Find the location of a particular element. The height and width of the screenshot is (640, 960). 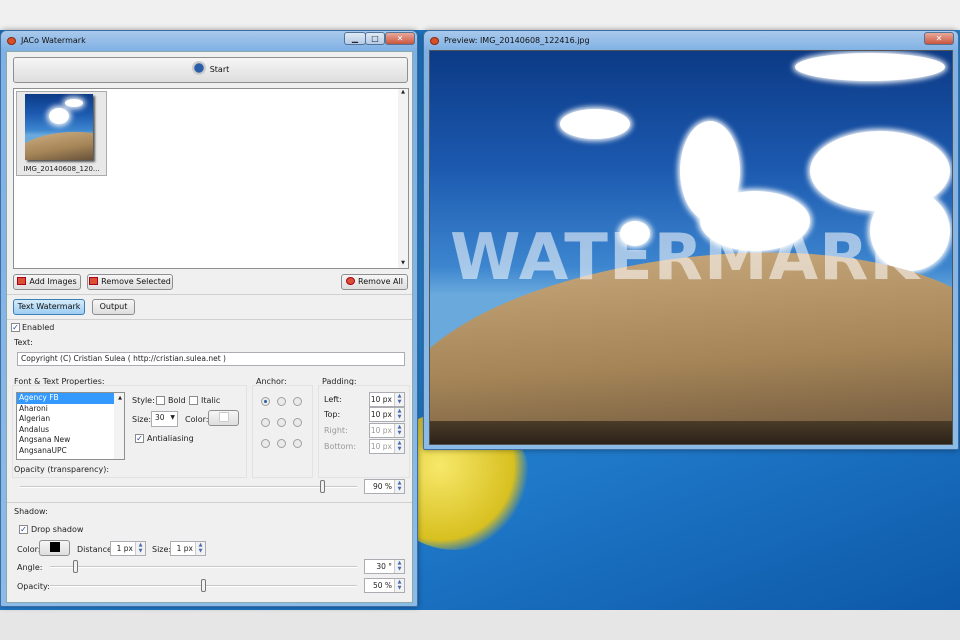

shadow-opacity-label: Opacity: is located at coordinates (33, 586).